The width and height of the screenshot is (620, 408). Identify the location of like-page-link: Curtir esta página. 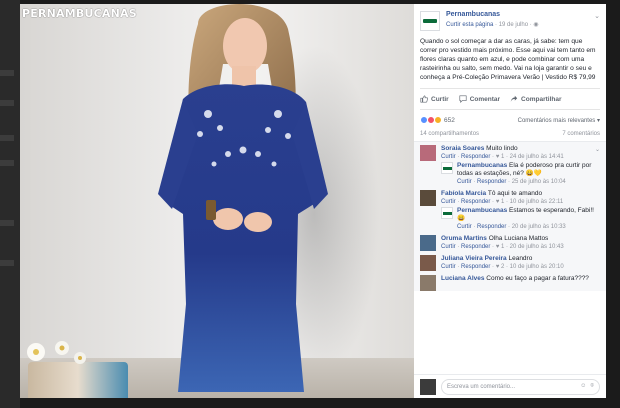
(469, 25).